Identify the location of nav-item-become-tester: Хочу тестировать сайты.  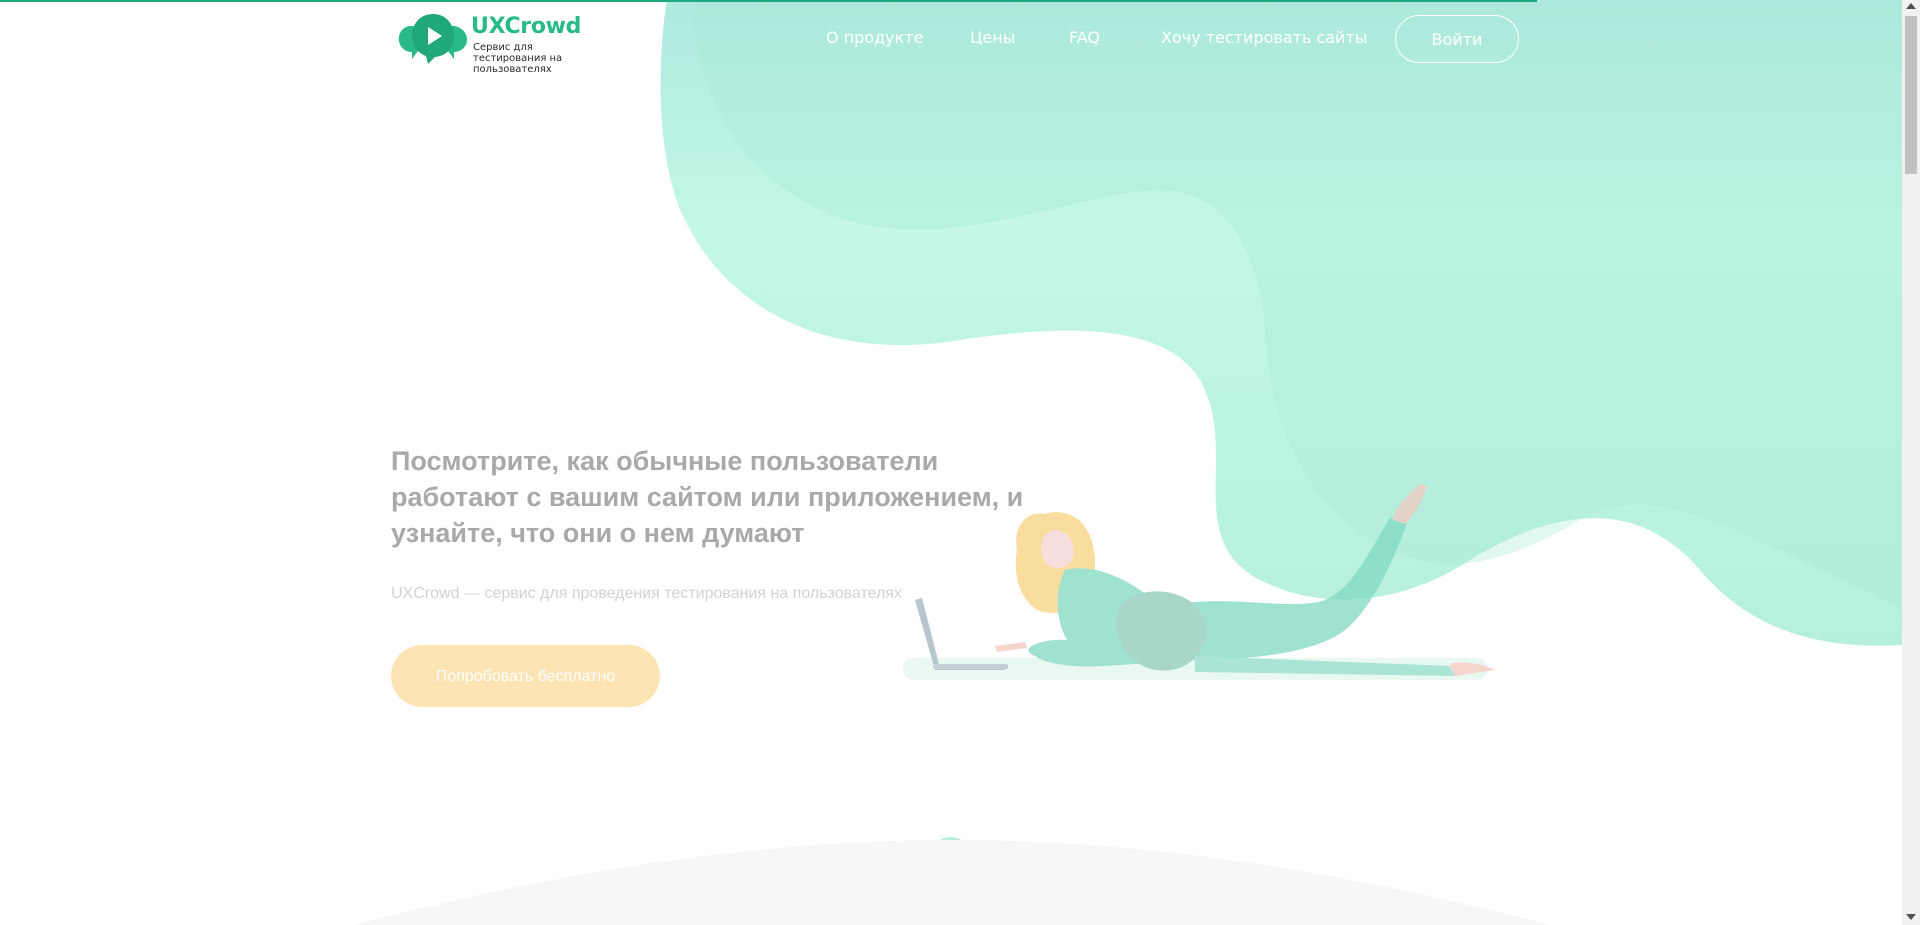
(1264, 38).